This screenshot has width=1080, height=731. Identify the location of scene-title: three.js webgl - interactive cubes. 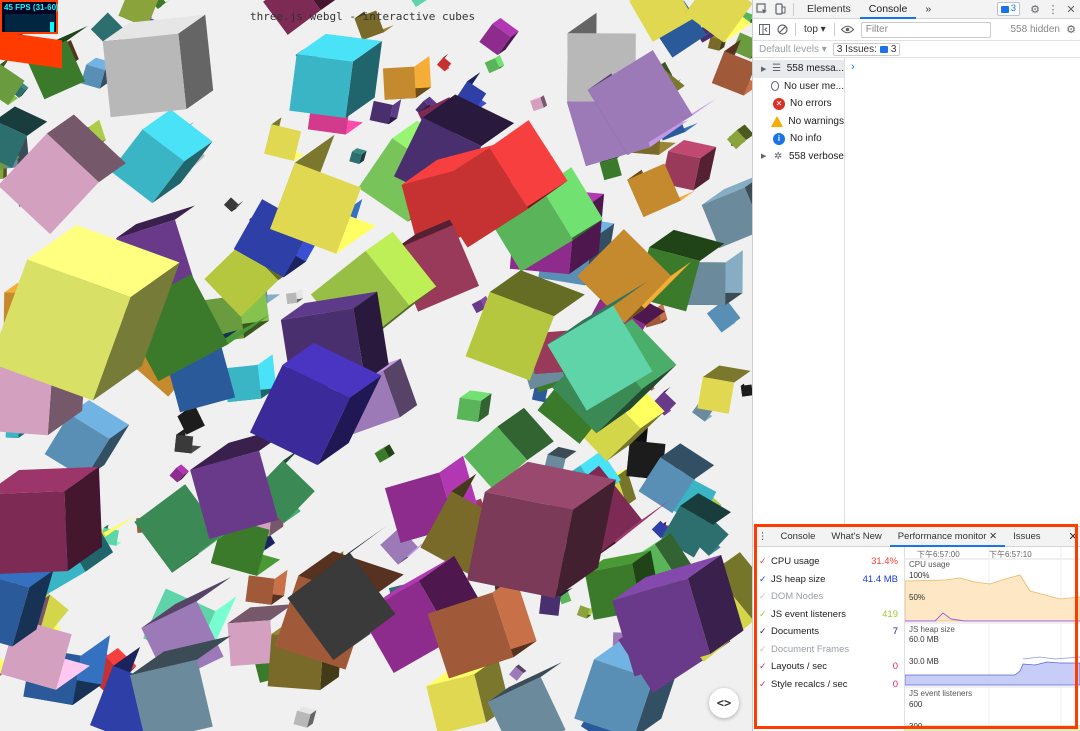
(363, 16).